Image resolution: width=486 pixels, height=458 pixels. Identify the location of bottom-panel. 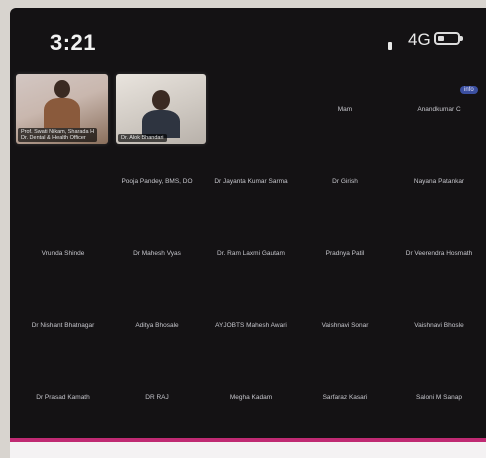
(248, 450).